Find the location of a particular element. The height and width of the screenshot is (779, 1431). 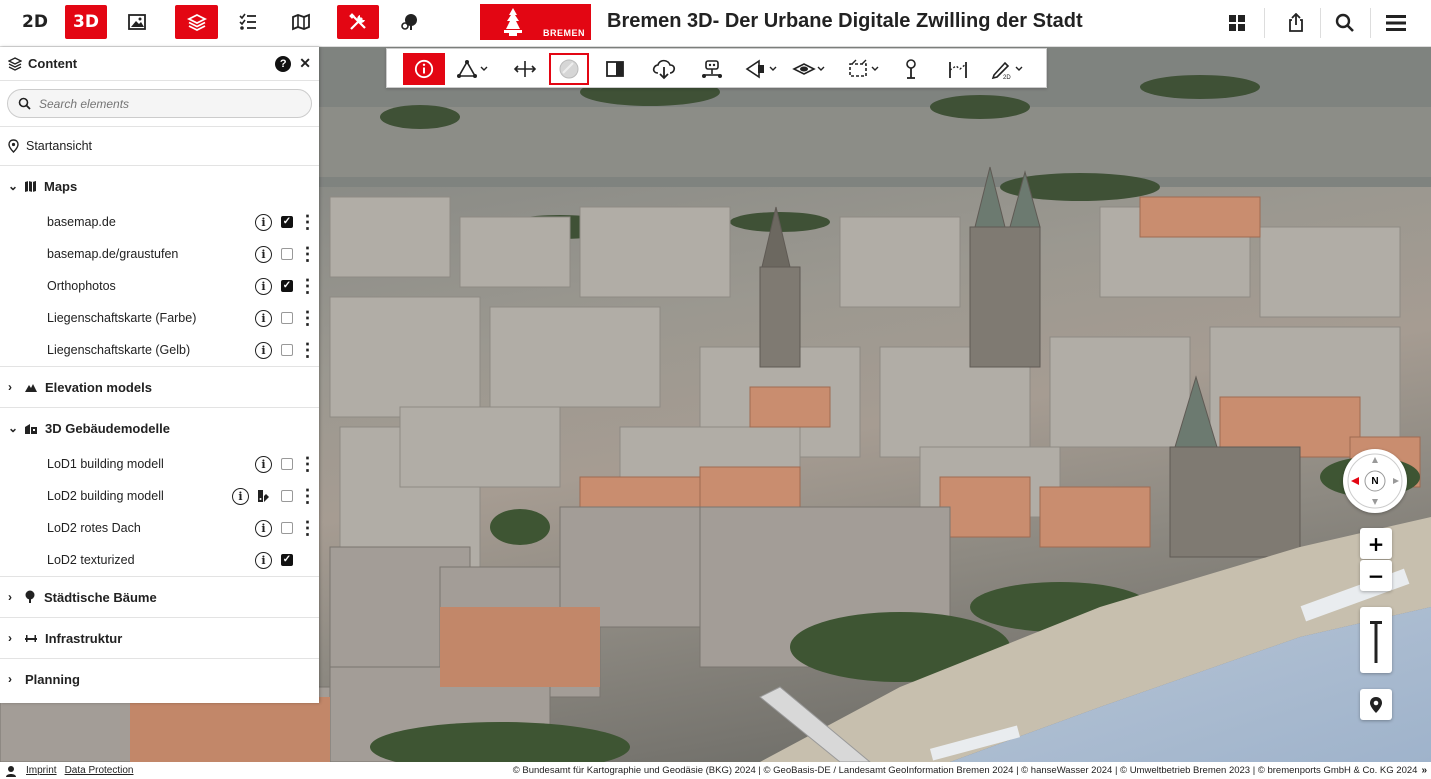

help-button: ? is located at coordinates (283, 63).